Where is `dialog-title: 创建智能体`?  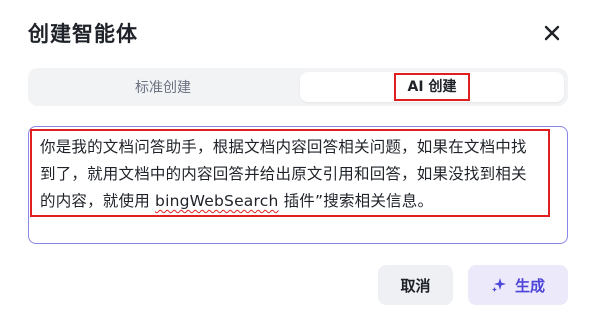 dialog-title: 创建智能体 is located at coordinates (83, 34).